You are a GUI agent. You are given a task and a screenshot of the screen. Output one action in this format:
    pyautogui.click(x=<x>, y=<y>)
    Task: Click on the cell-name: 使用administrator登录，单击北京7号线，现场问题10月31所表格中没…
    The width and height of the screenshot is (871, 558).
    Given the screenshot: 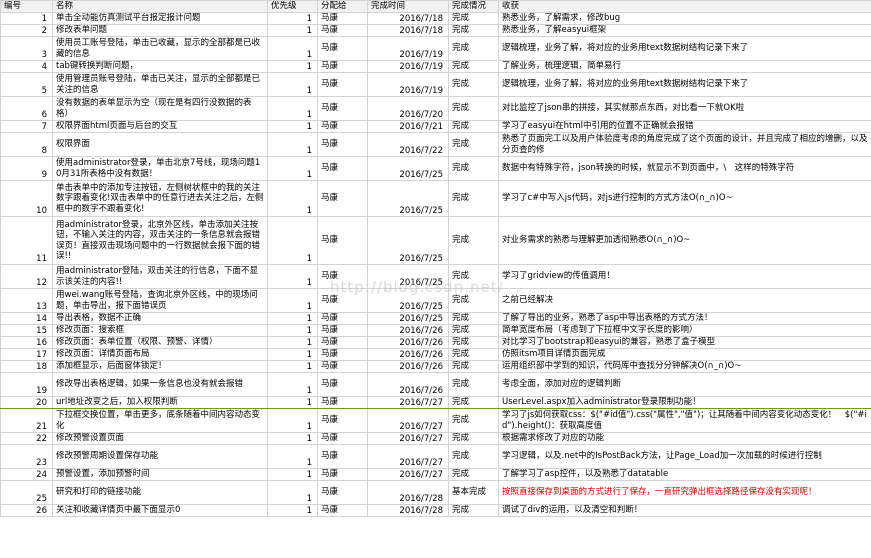 What is the action you would take?
    pyautogui.click(x=160, y=168)
    